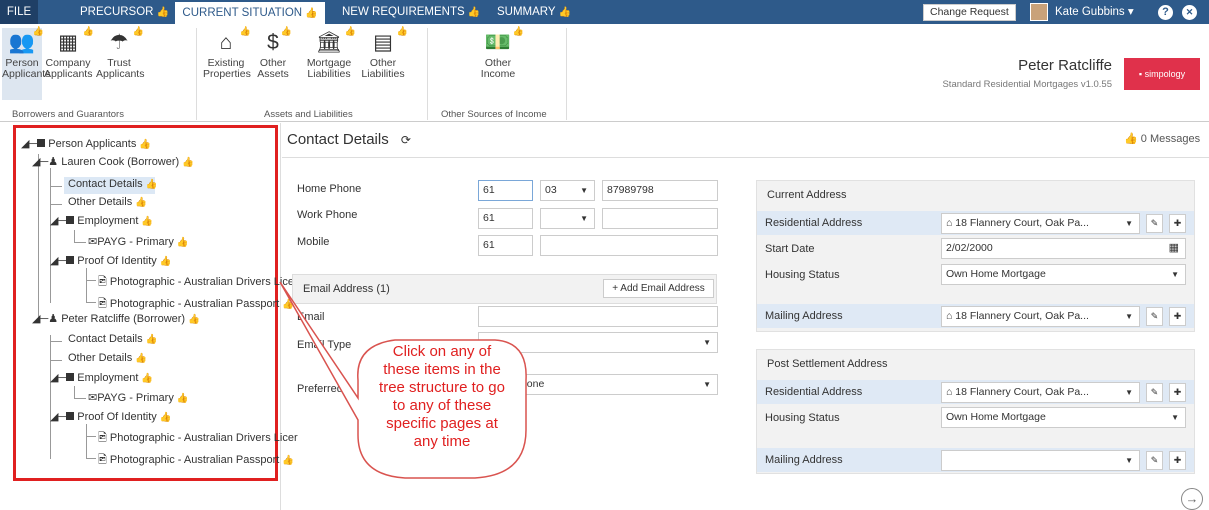 The width and height of the screenshot is (1209, 510). What do you see at coordinates (534, 12) in the screenshot?
I see `tab-summary: SUMMARY 👍` at bounding box center [534, 12].